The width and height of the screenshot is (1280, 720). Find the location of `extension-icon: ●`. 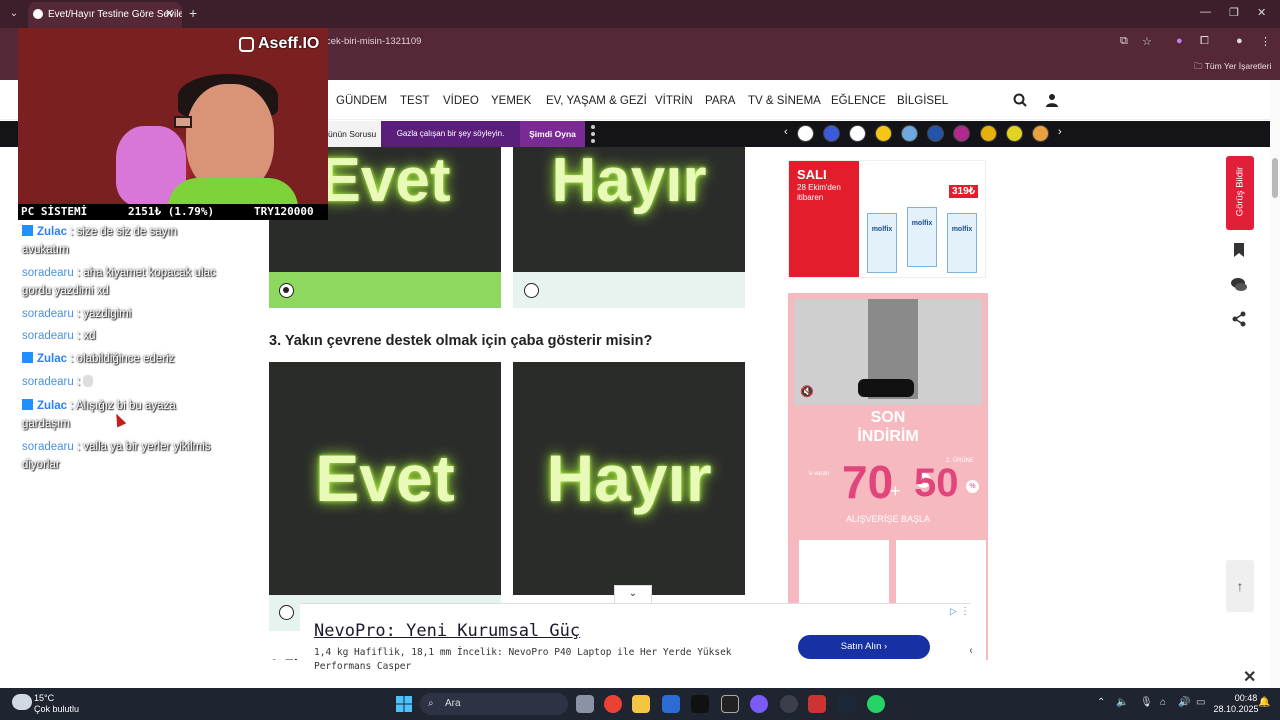

extension-icon: ● is located at coordinates (1179, 41).